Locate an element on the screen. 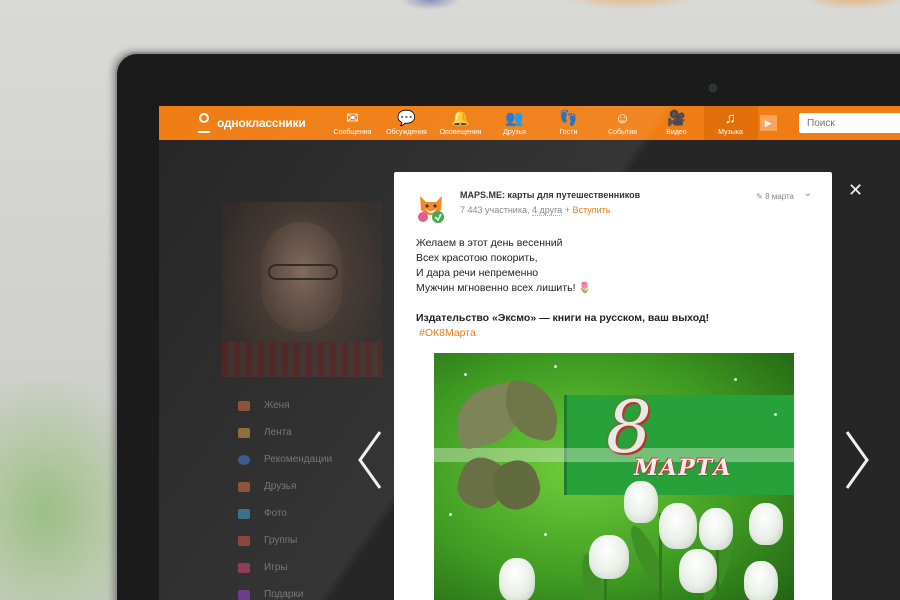  compass-icon is located at coordinates (244, 459).